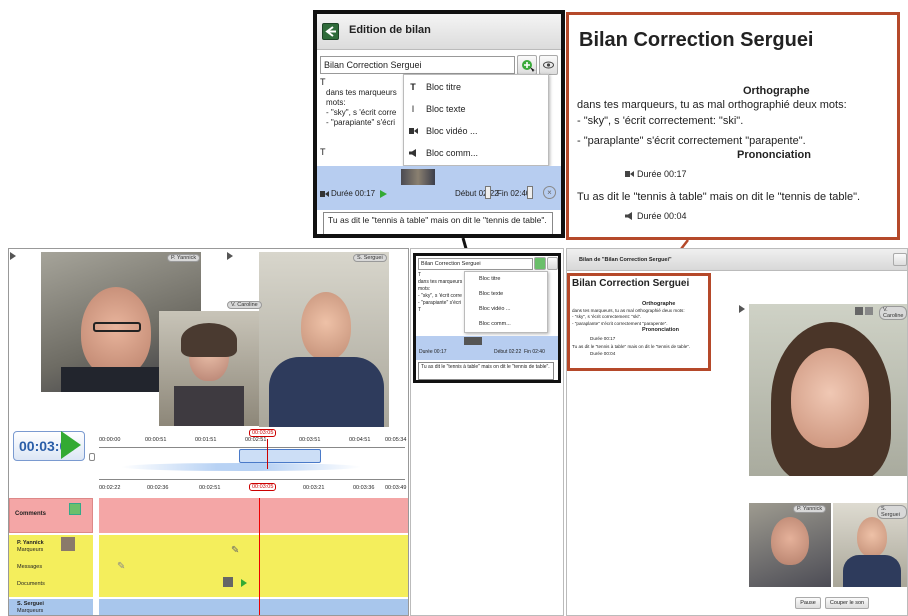 The image size is (908, 616). I want to click on tick-label: 00:02:22, so click(110, 488).